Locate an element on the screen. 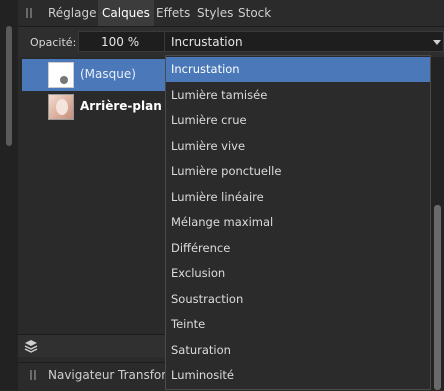  layer-controls-row: Opacité: 100 % Incrustation is located at coordinates (231, 42).